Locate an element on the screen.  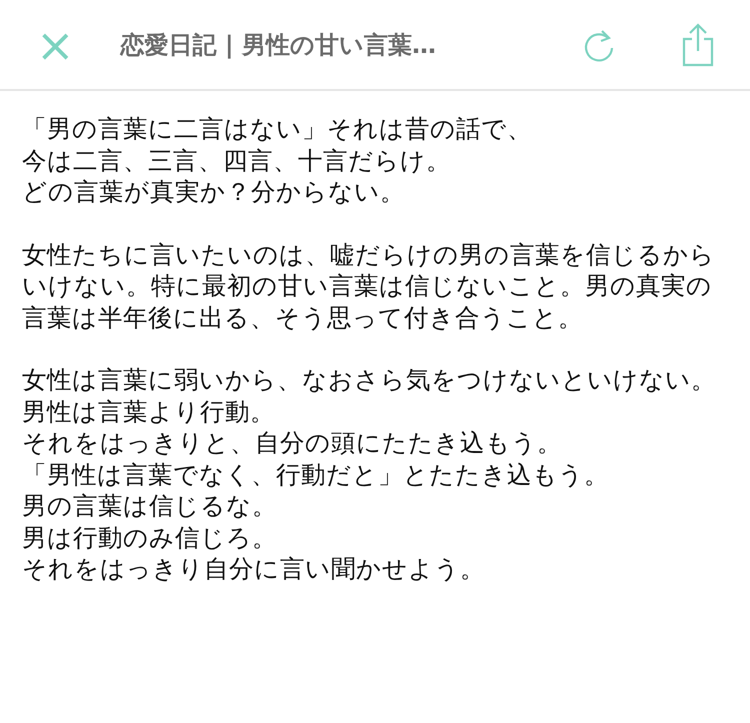
text-line: 女性は言葉に弱いから、なおさら気をつけないといけない。 is located at coordinates (369, 380).